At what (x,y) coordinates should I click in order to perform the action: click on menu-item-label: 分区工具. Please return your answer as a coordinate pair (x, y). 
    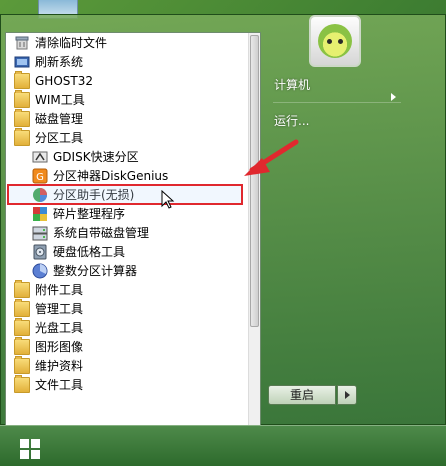
    Looking at the image, I should click on (59, 138).